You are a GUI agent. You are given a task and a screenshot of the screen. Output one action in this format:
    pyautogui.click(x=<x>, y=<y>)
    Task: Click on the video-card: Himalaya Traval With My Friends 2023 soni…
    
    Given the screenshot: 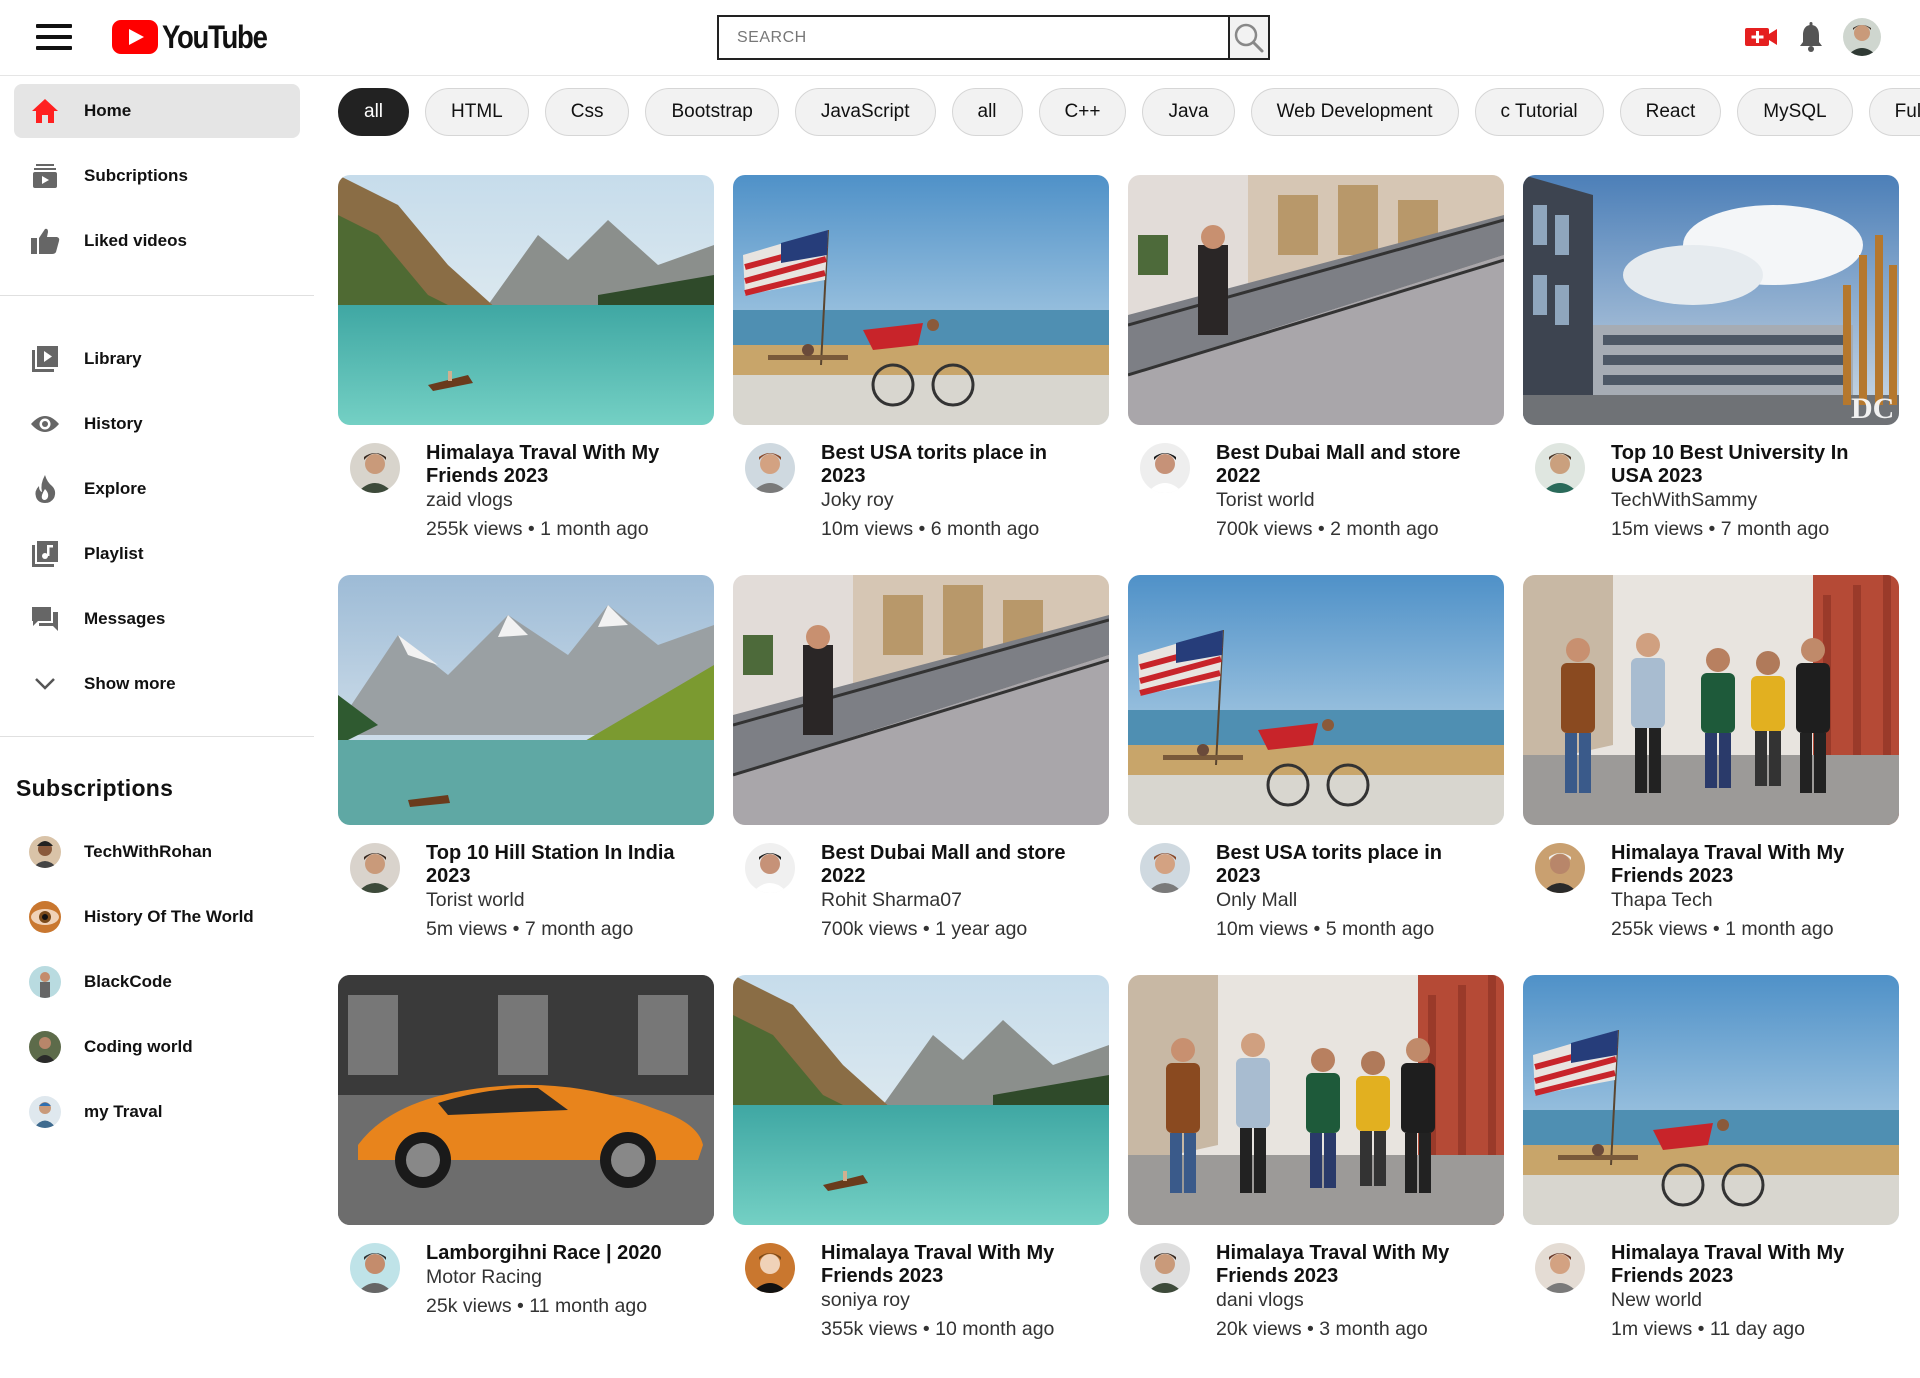 What is the action you would take?
    pyautogui.click(x=921, y=1165)
    